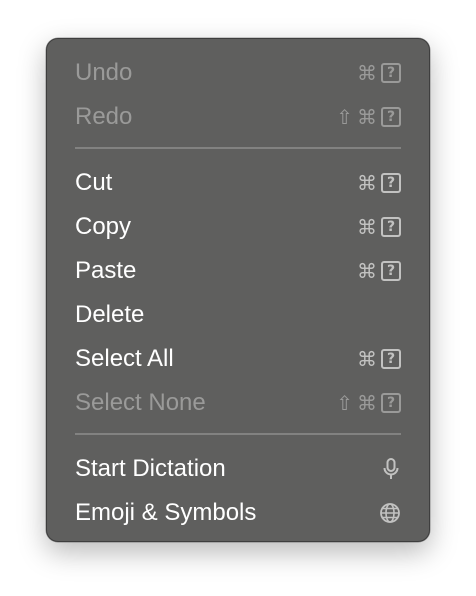 The image size is (476, 596). Describe the element at coordinates (140, 402) in the screenshot. I see `menu-item-label: Select None` at that location.